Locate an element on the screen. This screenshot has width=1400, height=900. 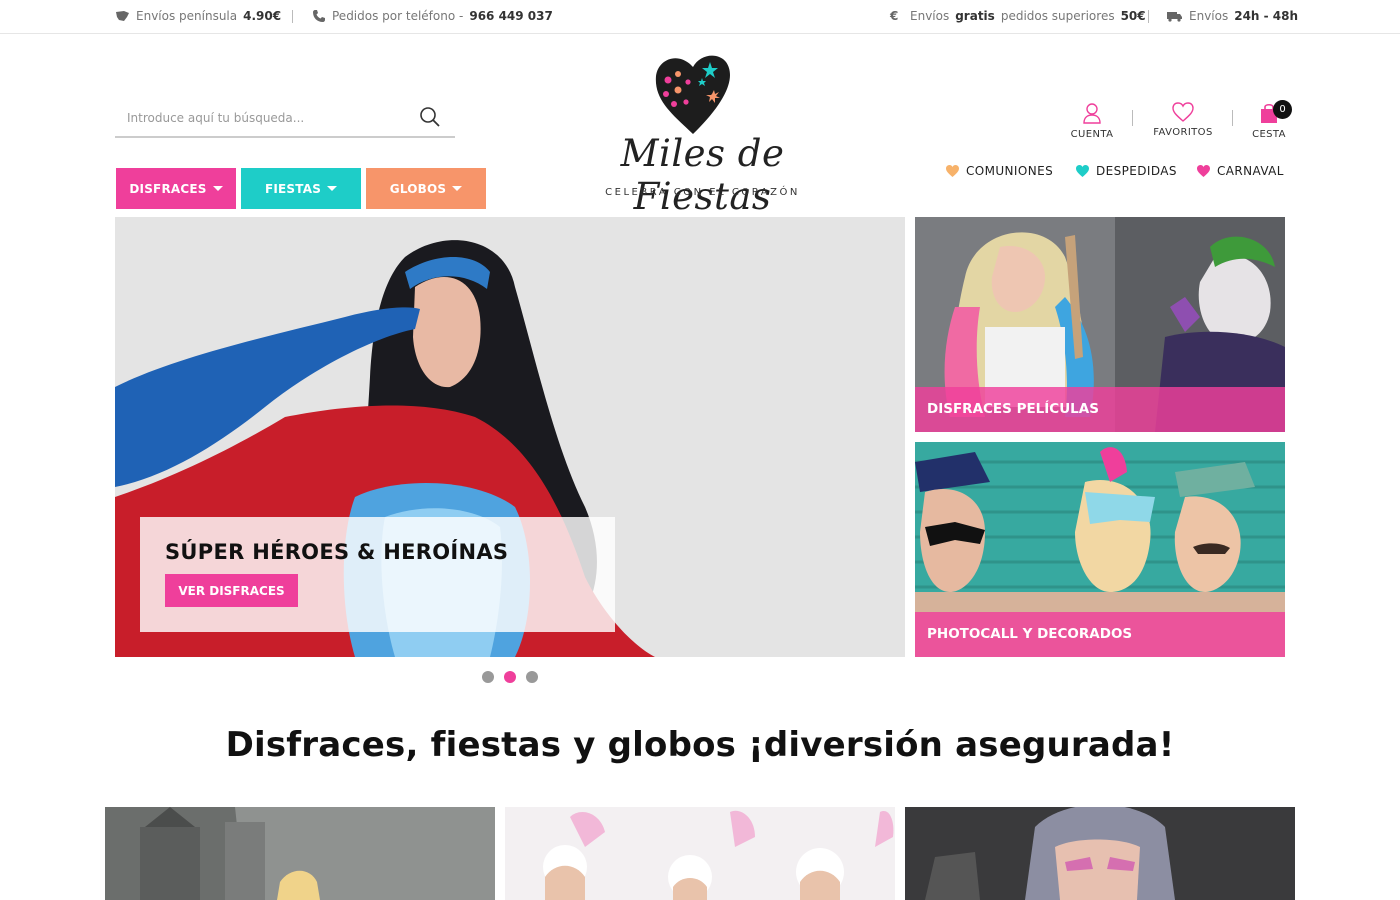
category-disfraces-button: DISFRACES is located at coordinates (176, 188).